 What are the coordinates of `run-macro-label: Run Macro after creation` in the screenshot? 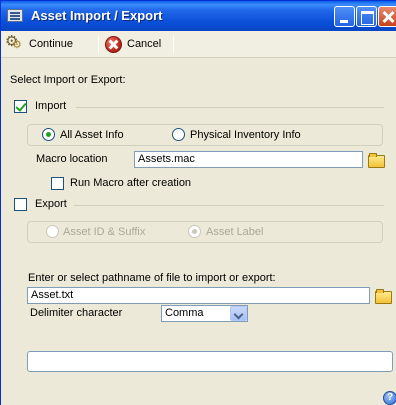 It's located at (130, 183).